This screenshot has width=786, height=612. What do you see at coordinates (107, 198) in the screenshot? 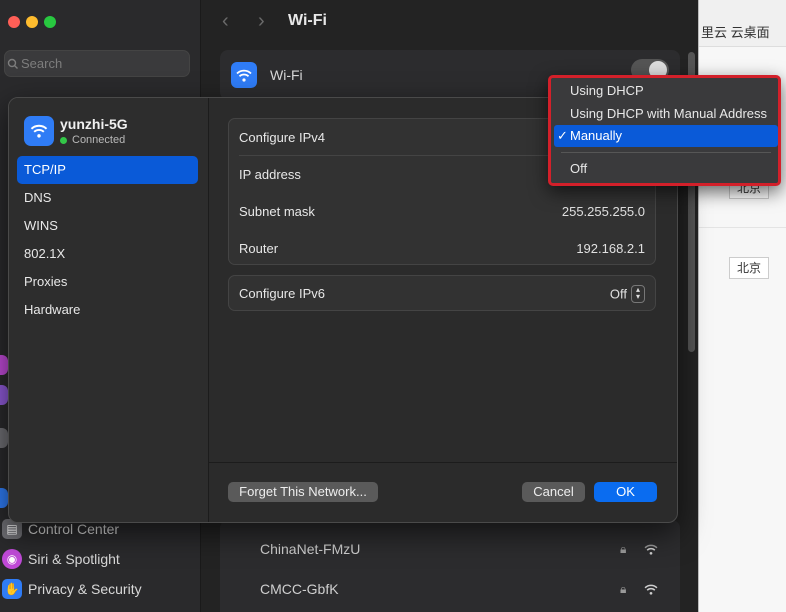
I see `sidebar-item-dns: DNS` at bounding box center [107, 198].